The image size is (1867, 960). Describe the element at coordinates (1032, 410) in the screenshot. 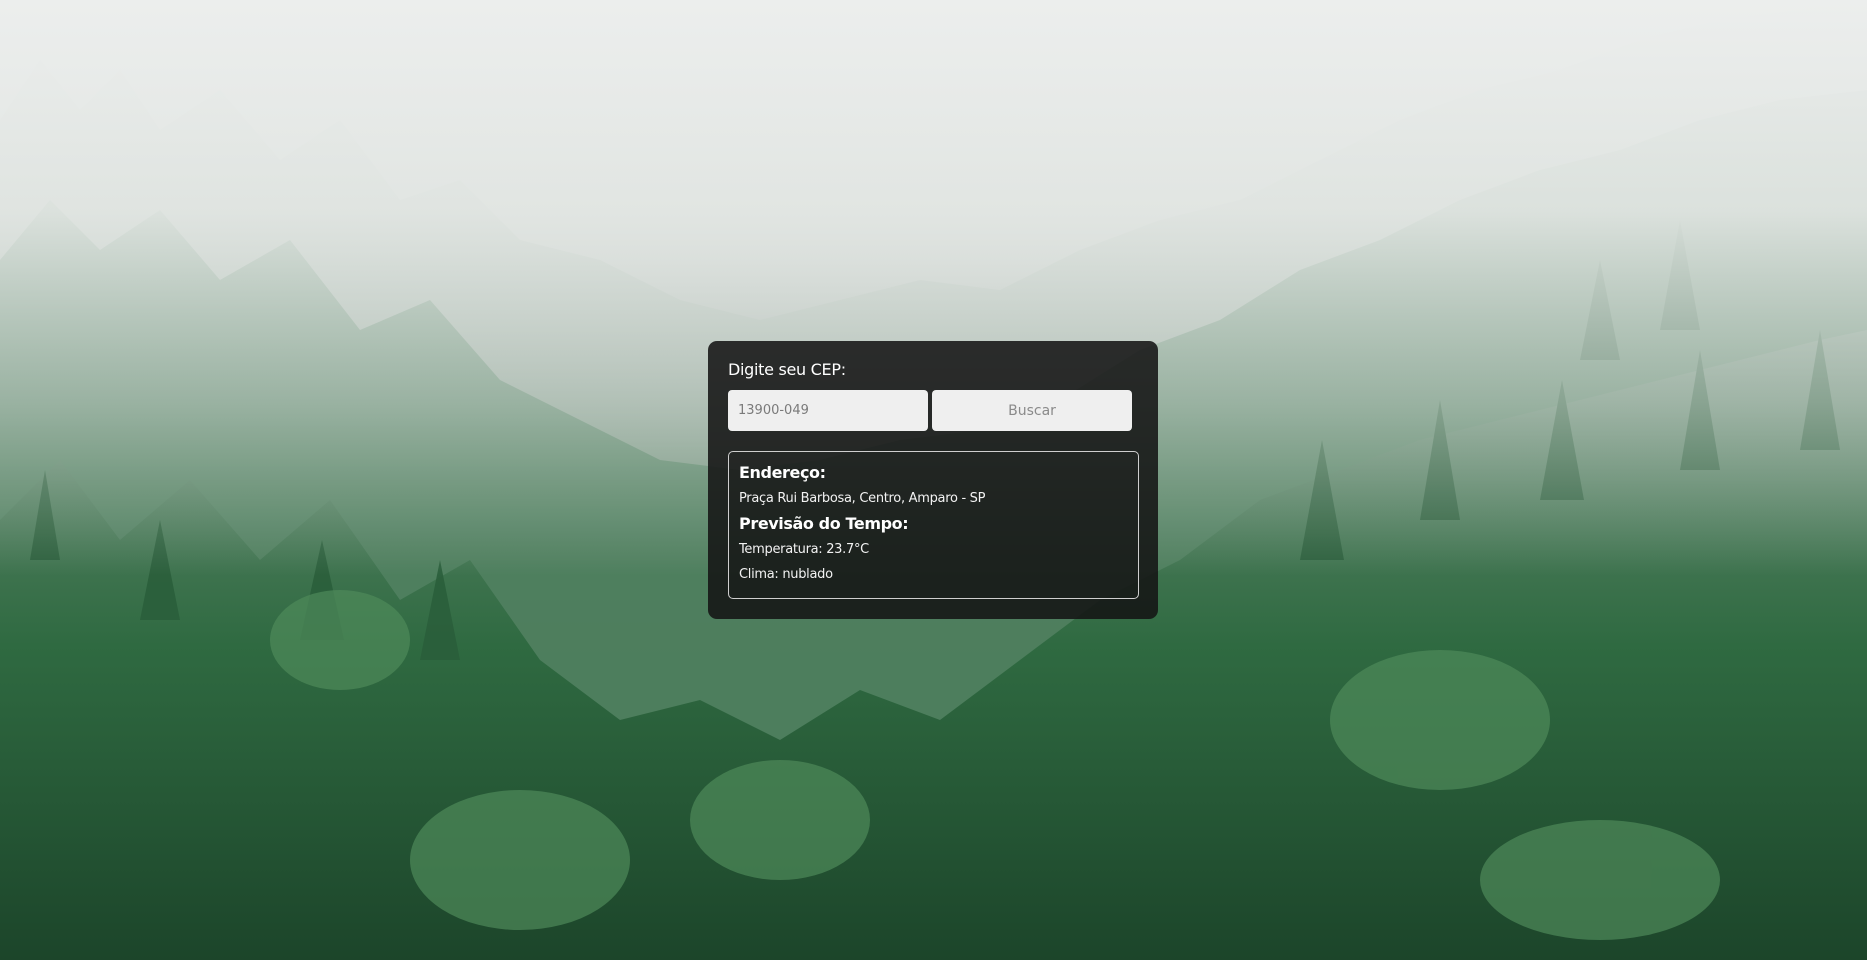

I see `search-button: Buscar` at that location.